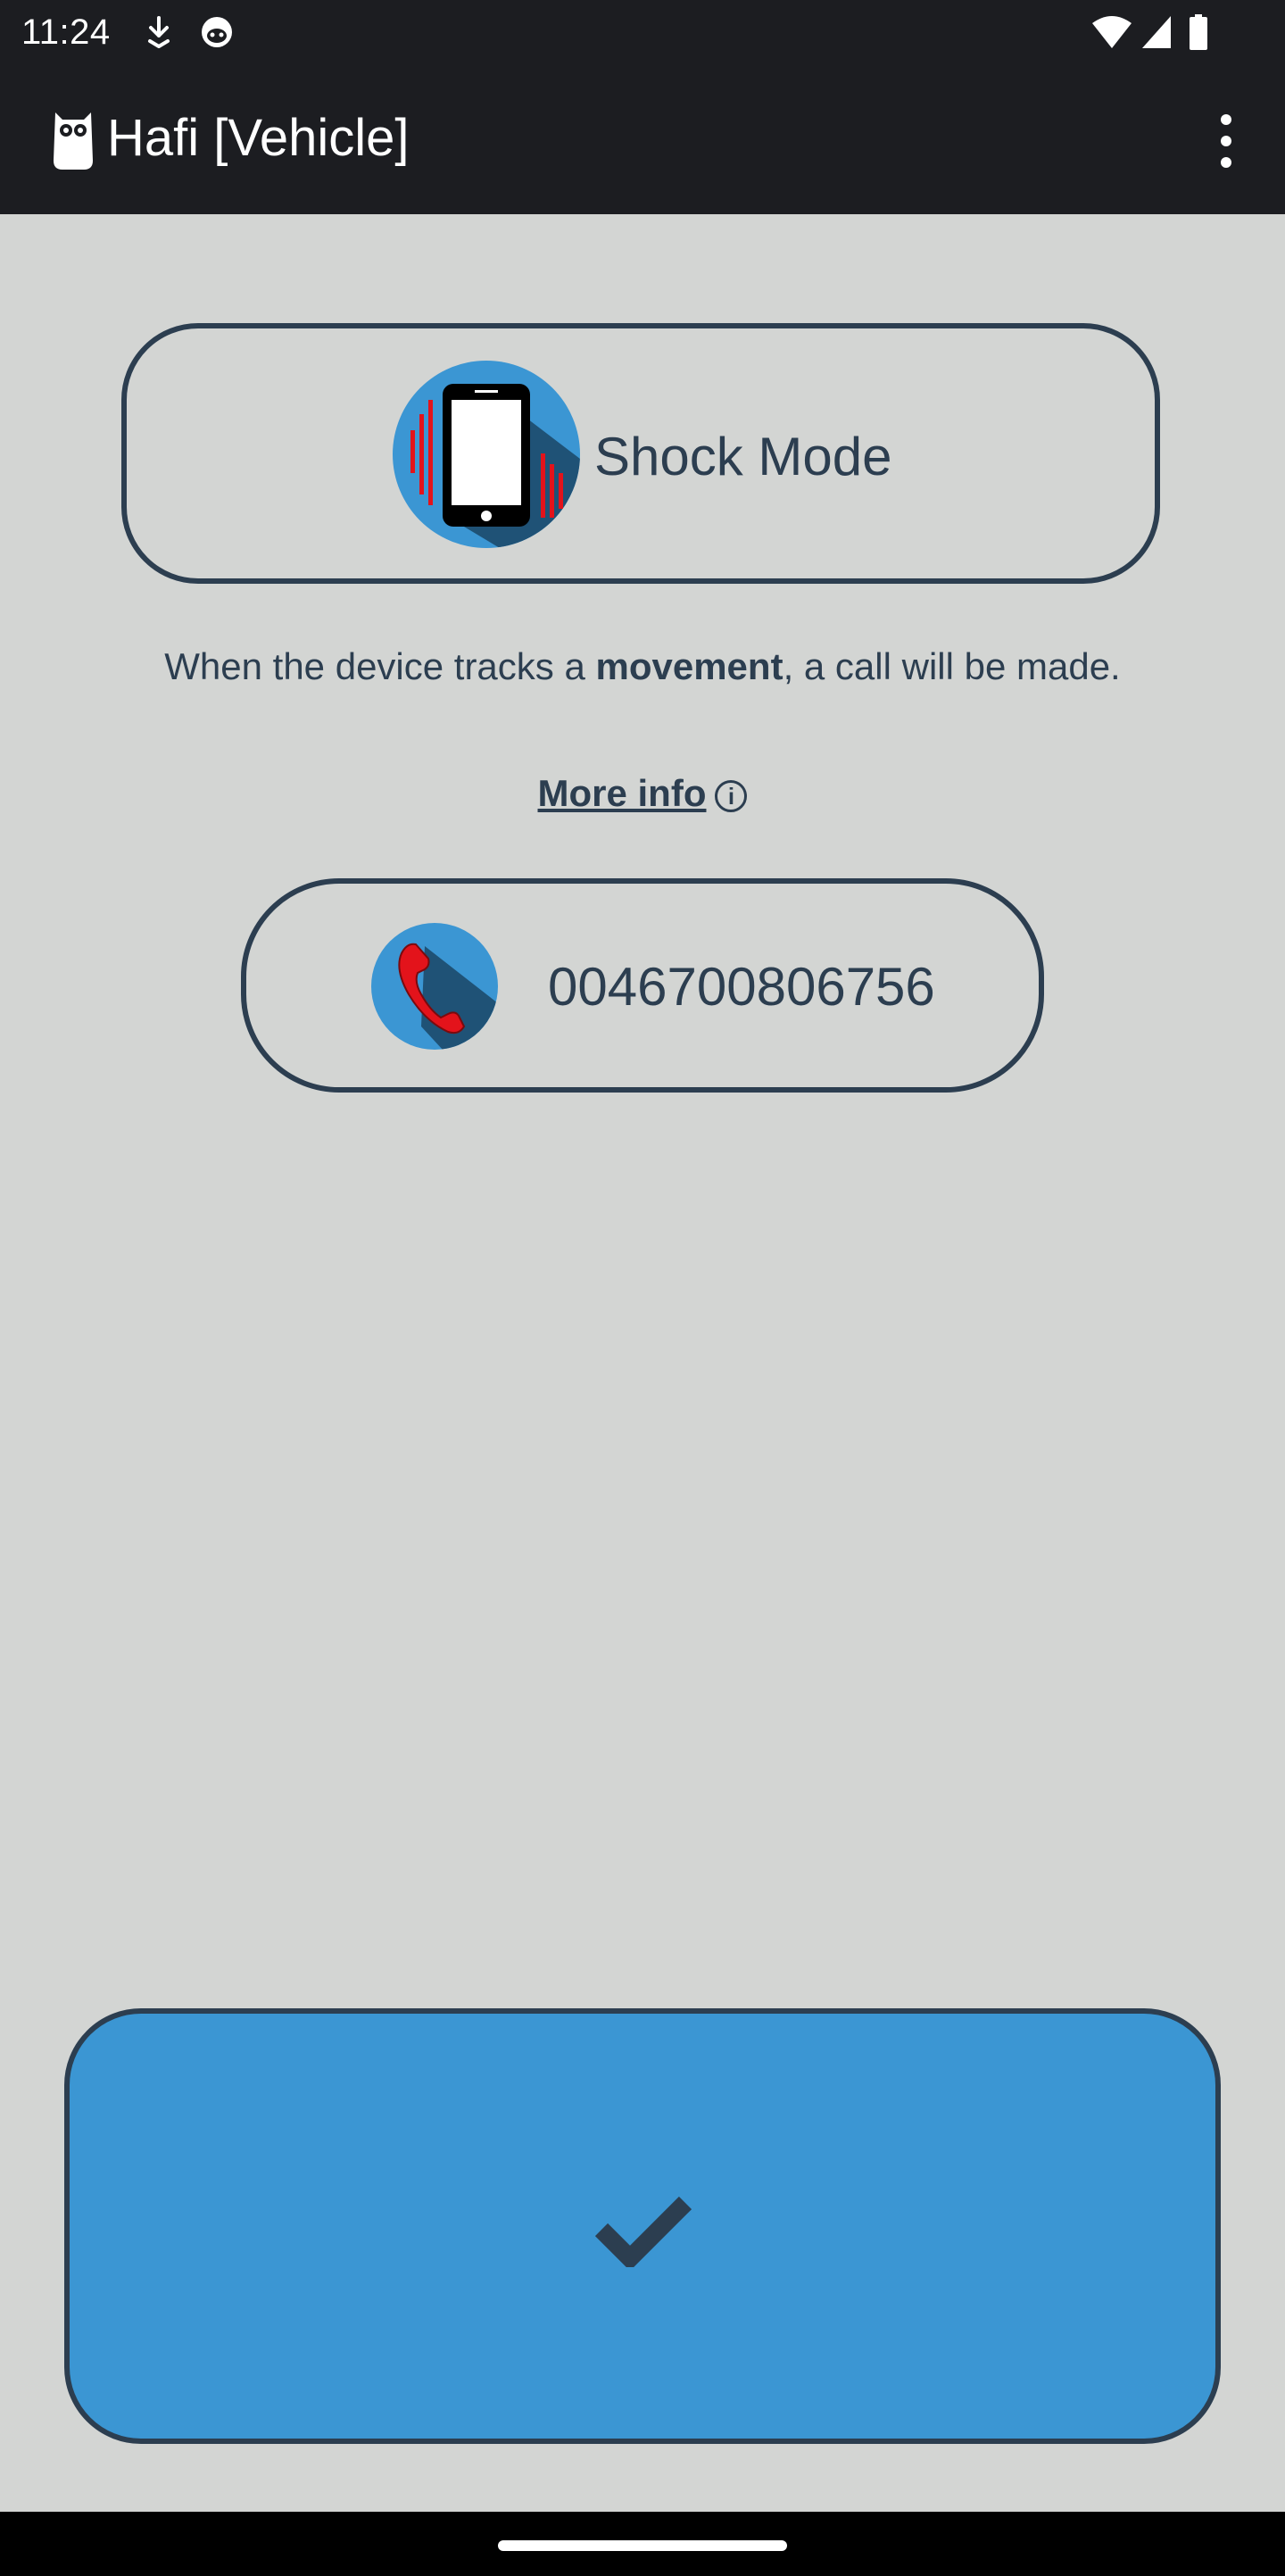 The image size is (1285, 2576). Describe the element at coordinates (1199, 32) in the screenshot. I see `battery-icon` at that location.